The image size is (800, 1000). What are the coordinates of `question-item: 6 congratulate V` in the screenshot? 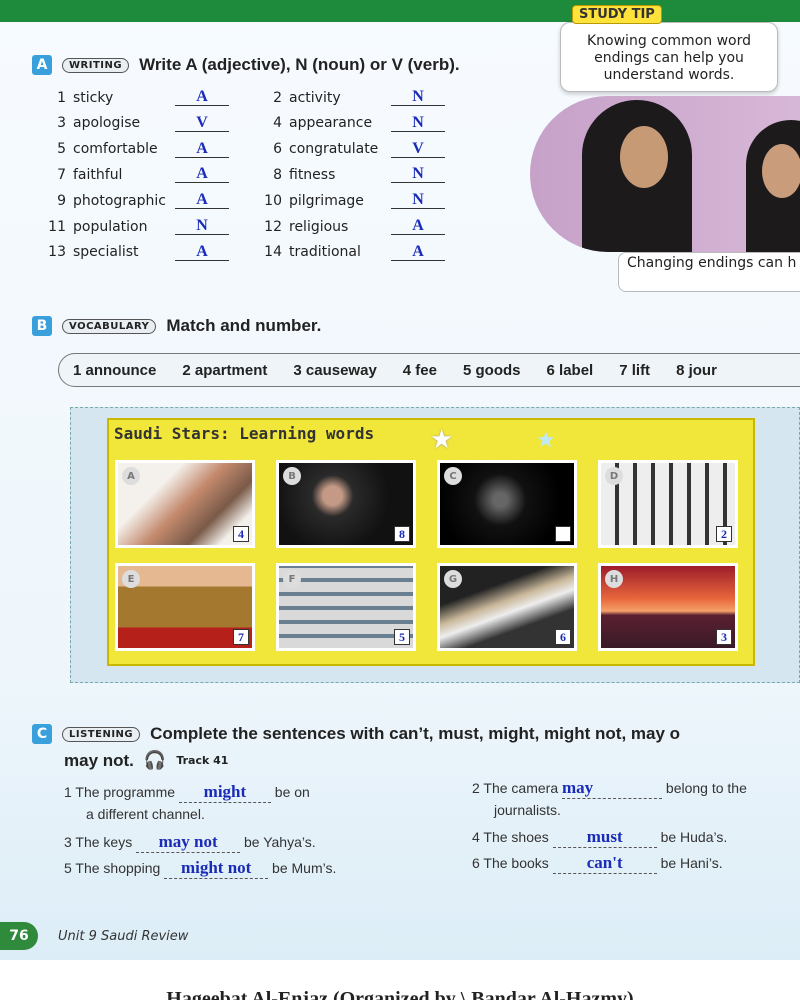 It's located at (353, 149).